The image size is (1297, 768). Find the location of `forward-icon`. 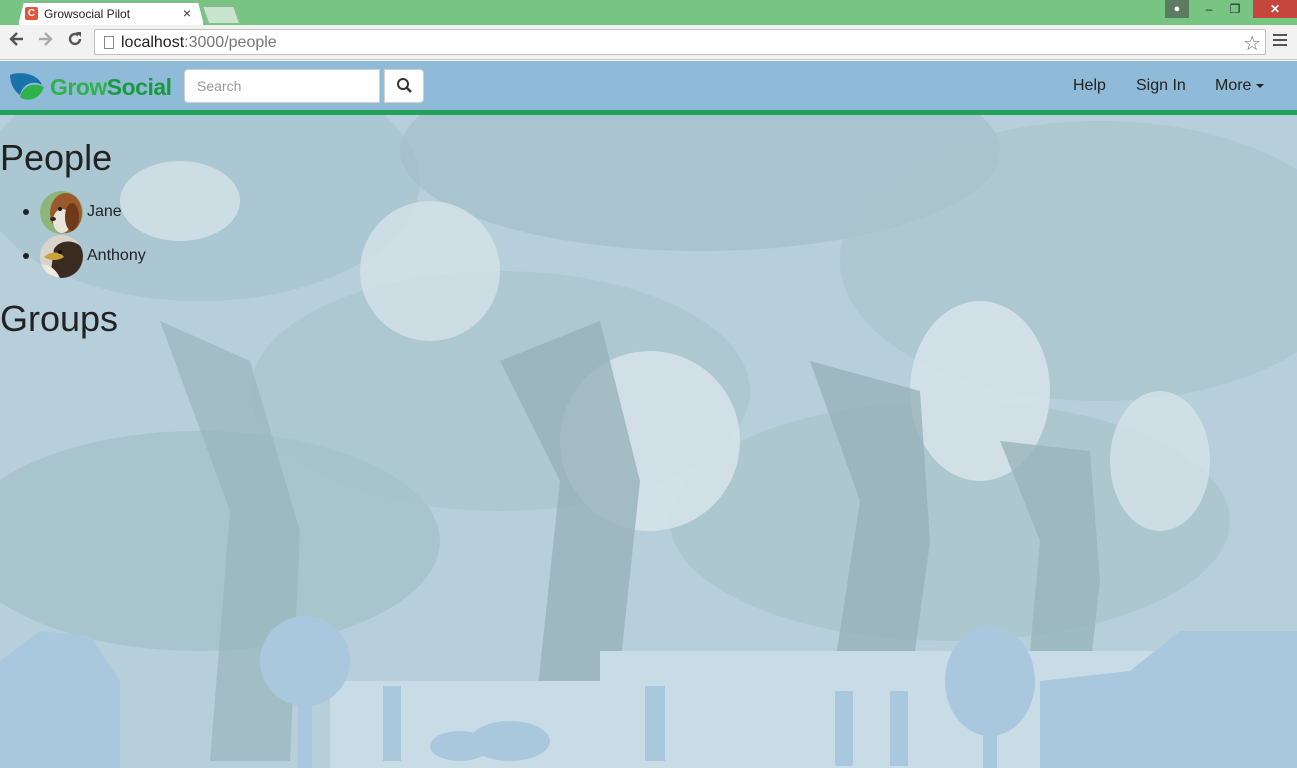

forward-icon is located at coordinates (45, 41).